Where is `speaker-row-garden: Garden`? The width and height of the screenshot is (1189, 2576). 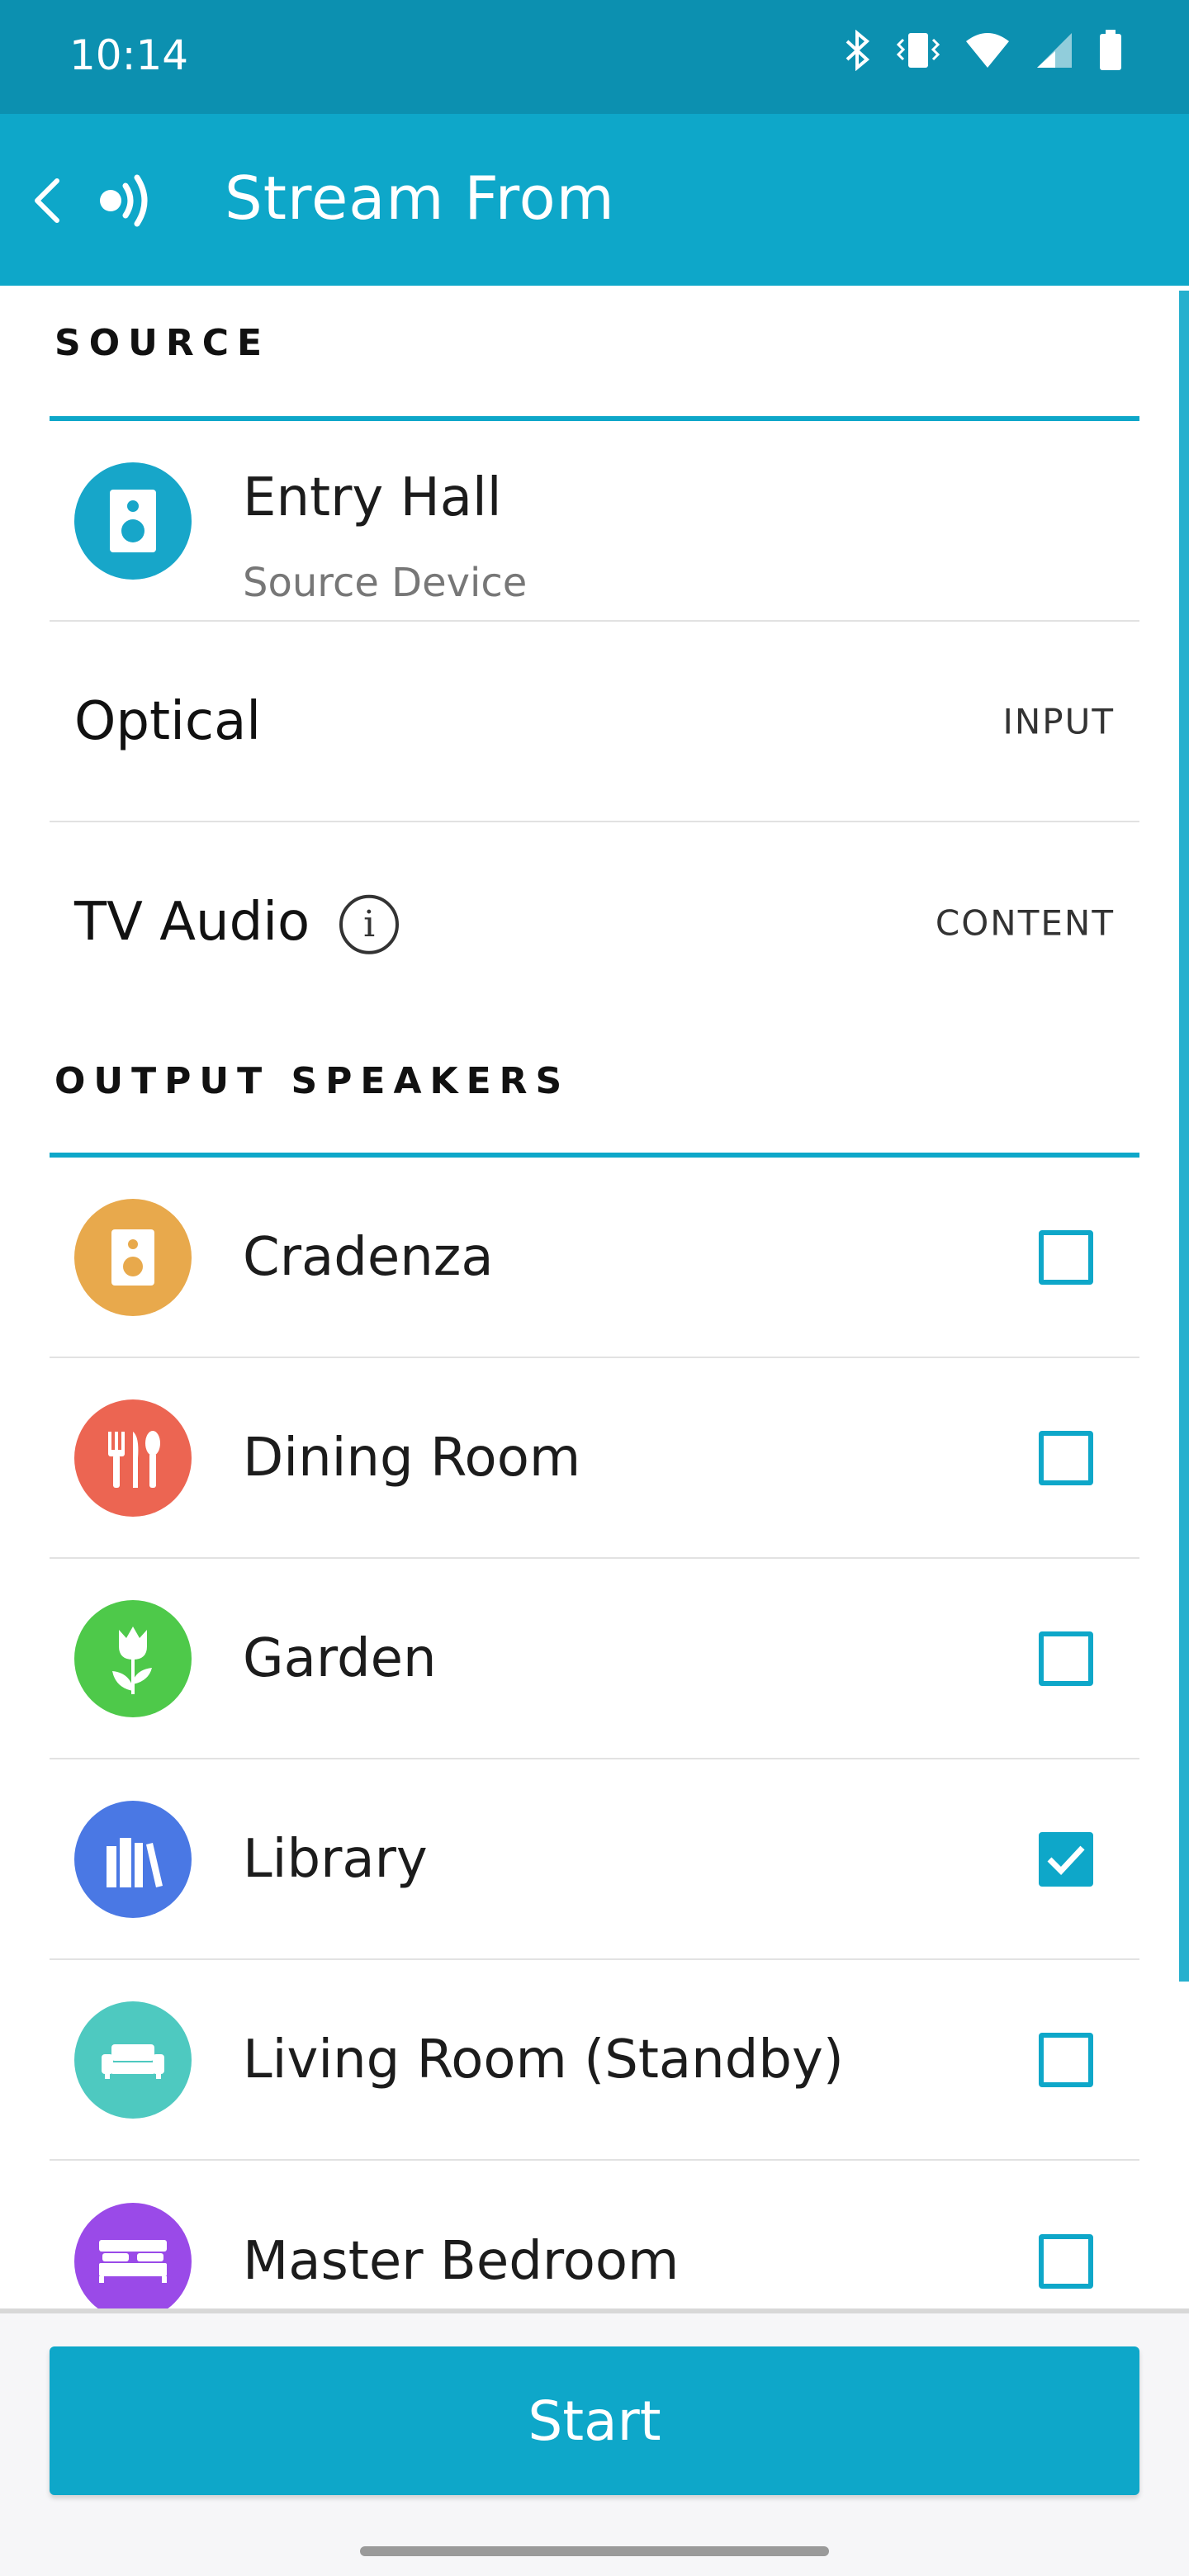 speaker-row-garden: Garden is located at coordinates (594, 1659).